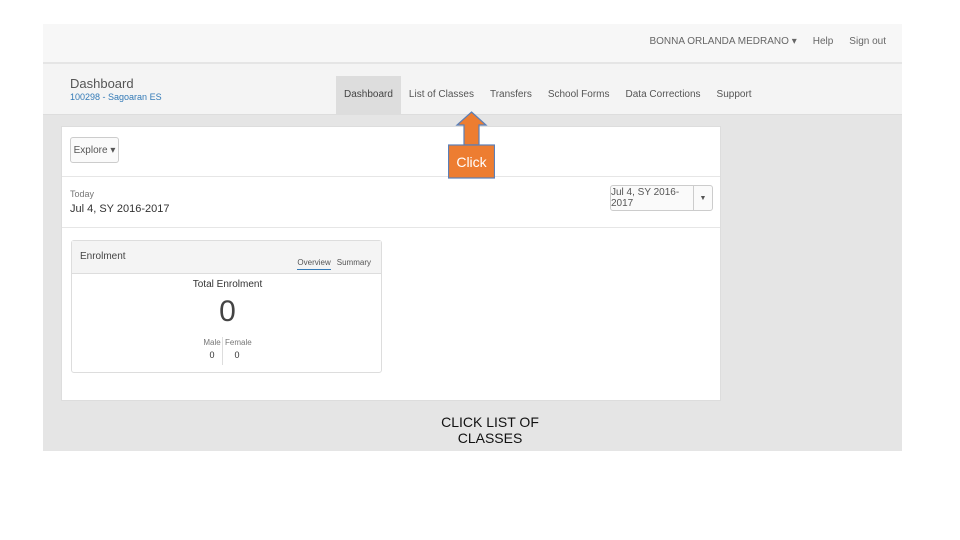  What do you see at coordinates (212, 349) in the screenshot?
I see `male-stat: Male 0` at bounding box center [212, 349].